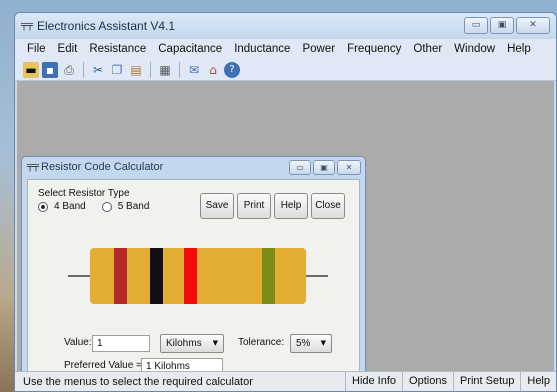 Image resolution: width=557 pixels, height=392 pixels. Describe the element at coordinates (193, 168) in the screenshot. I see `dialog-title-bar: ╤╤ Resistor Code Calculator ▭ ▣ ✕` at that location.